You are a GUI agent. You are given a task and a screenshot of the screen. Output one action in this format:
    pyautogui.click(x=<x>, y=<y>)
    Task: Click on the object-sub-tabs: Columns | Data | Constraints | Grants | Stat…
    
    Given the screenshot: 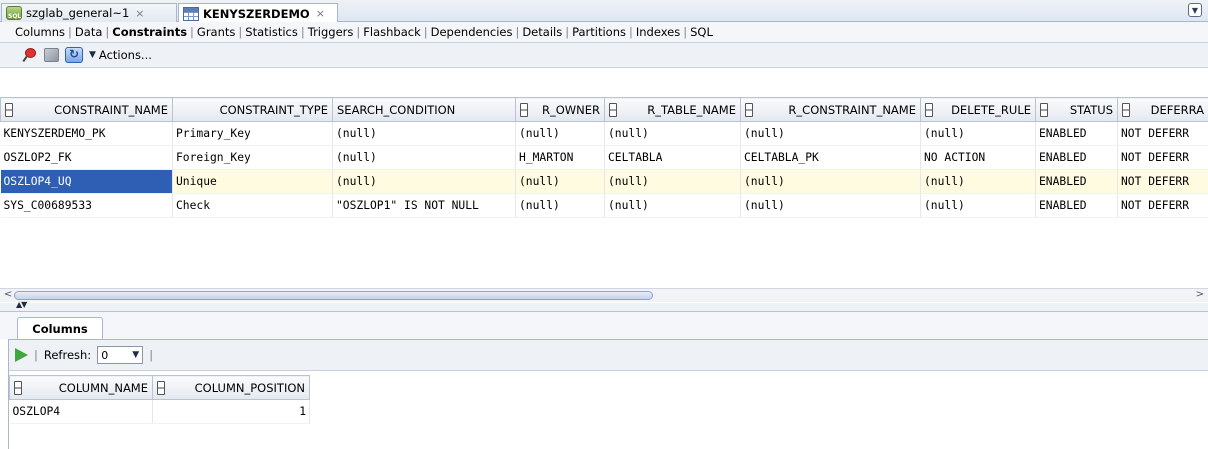 What is the action you would take?
    pyautogui.click(x=604, y=32)
    